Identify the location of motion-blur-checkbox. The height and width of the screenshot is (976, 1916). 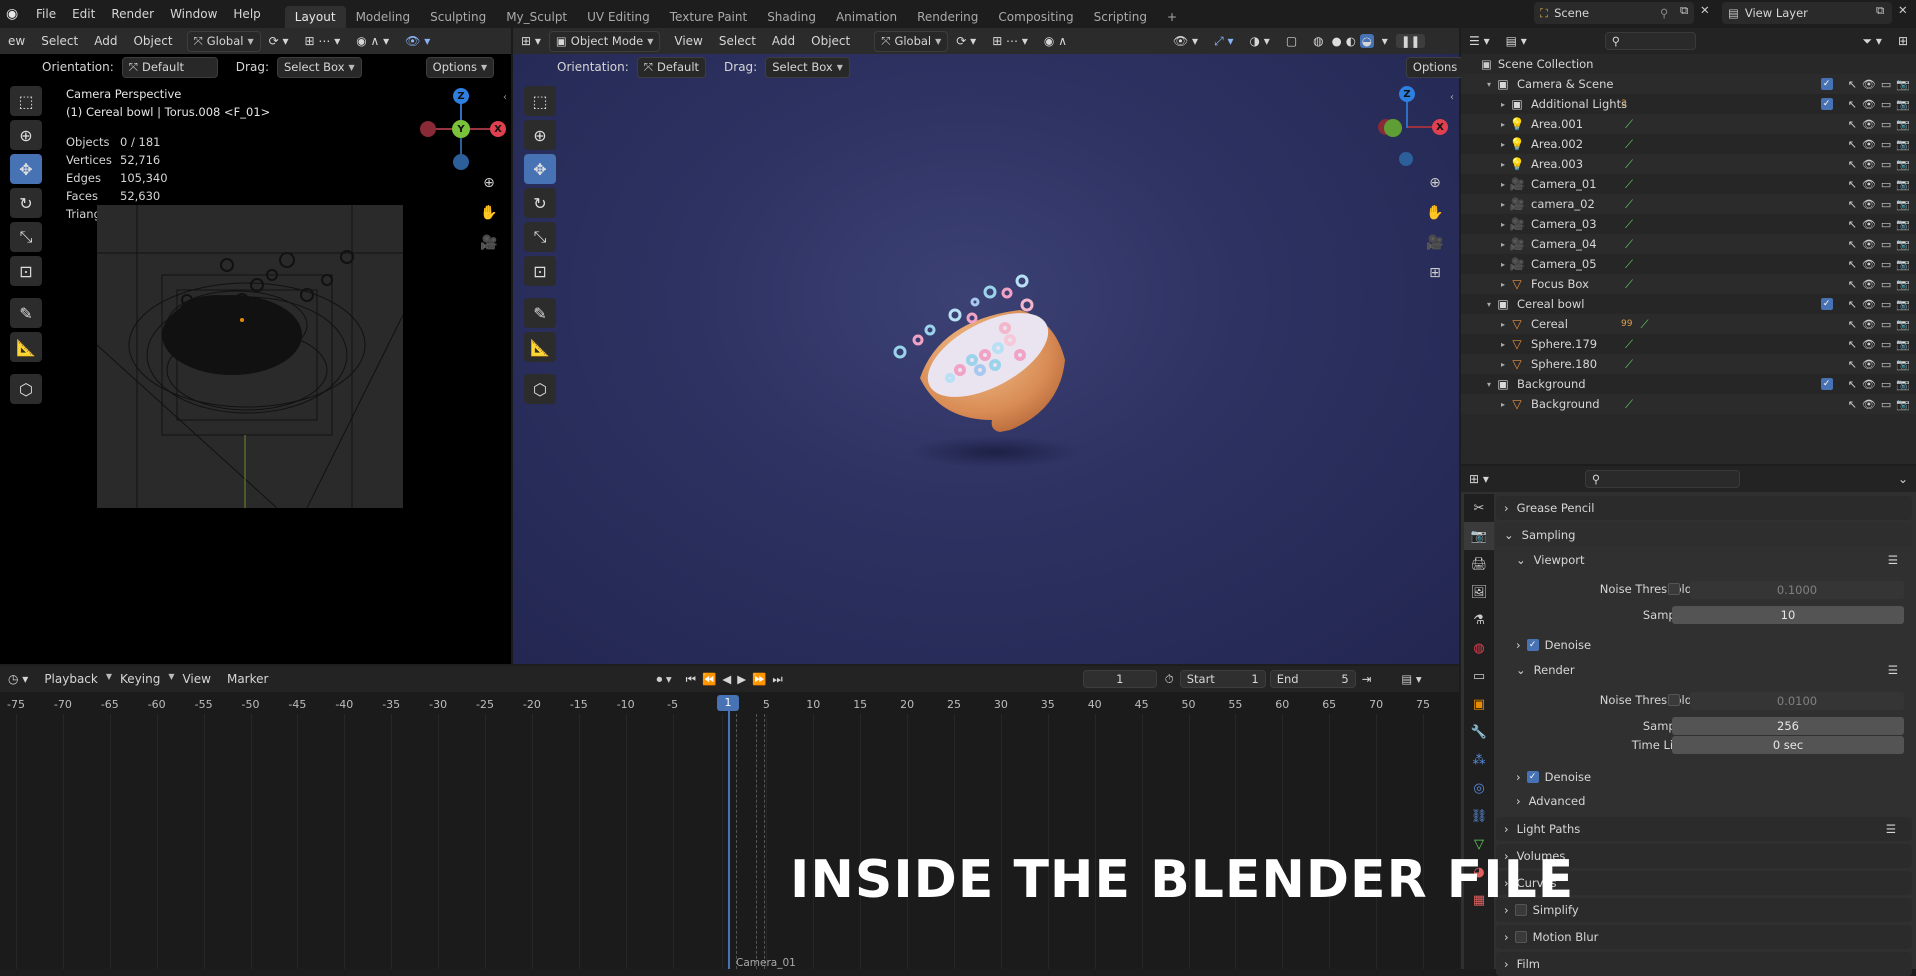
(1520, 937).